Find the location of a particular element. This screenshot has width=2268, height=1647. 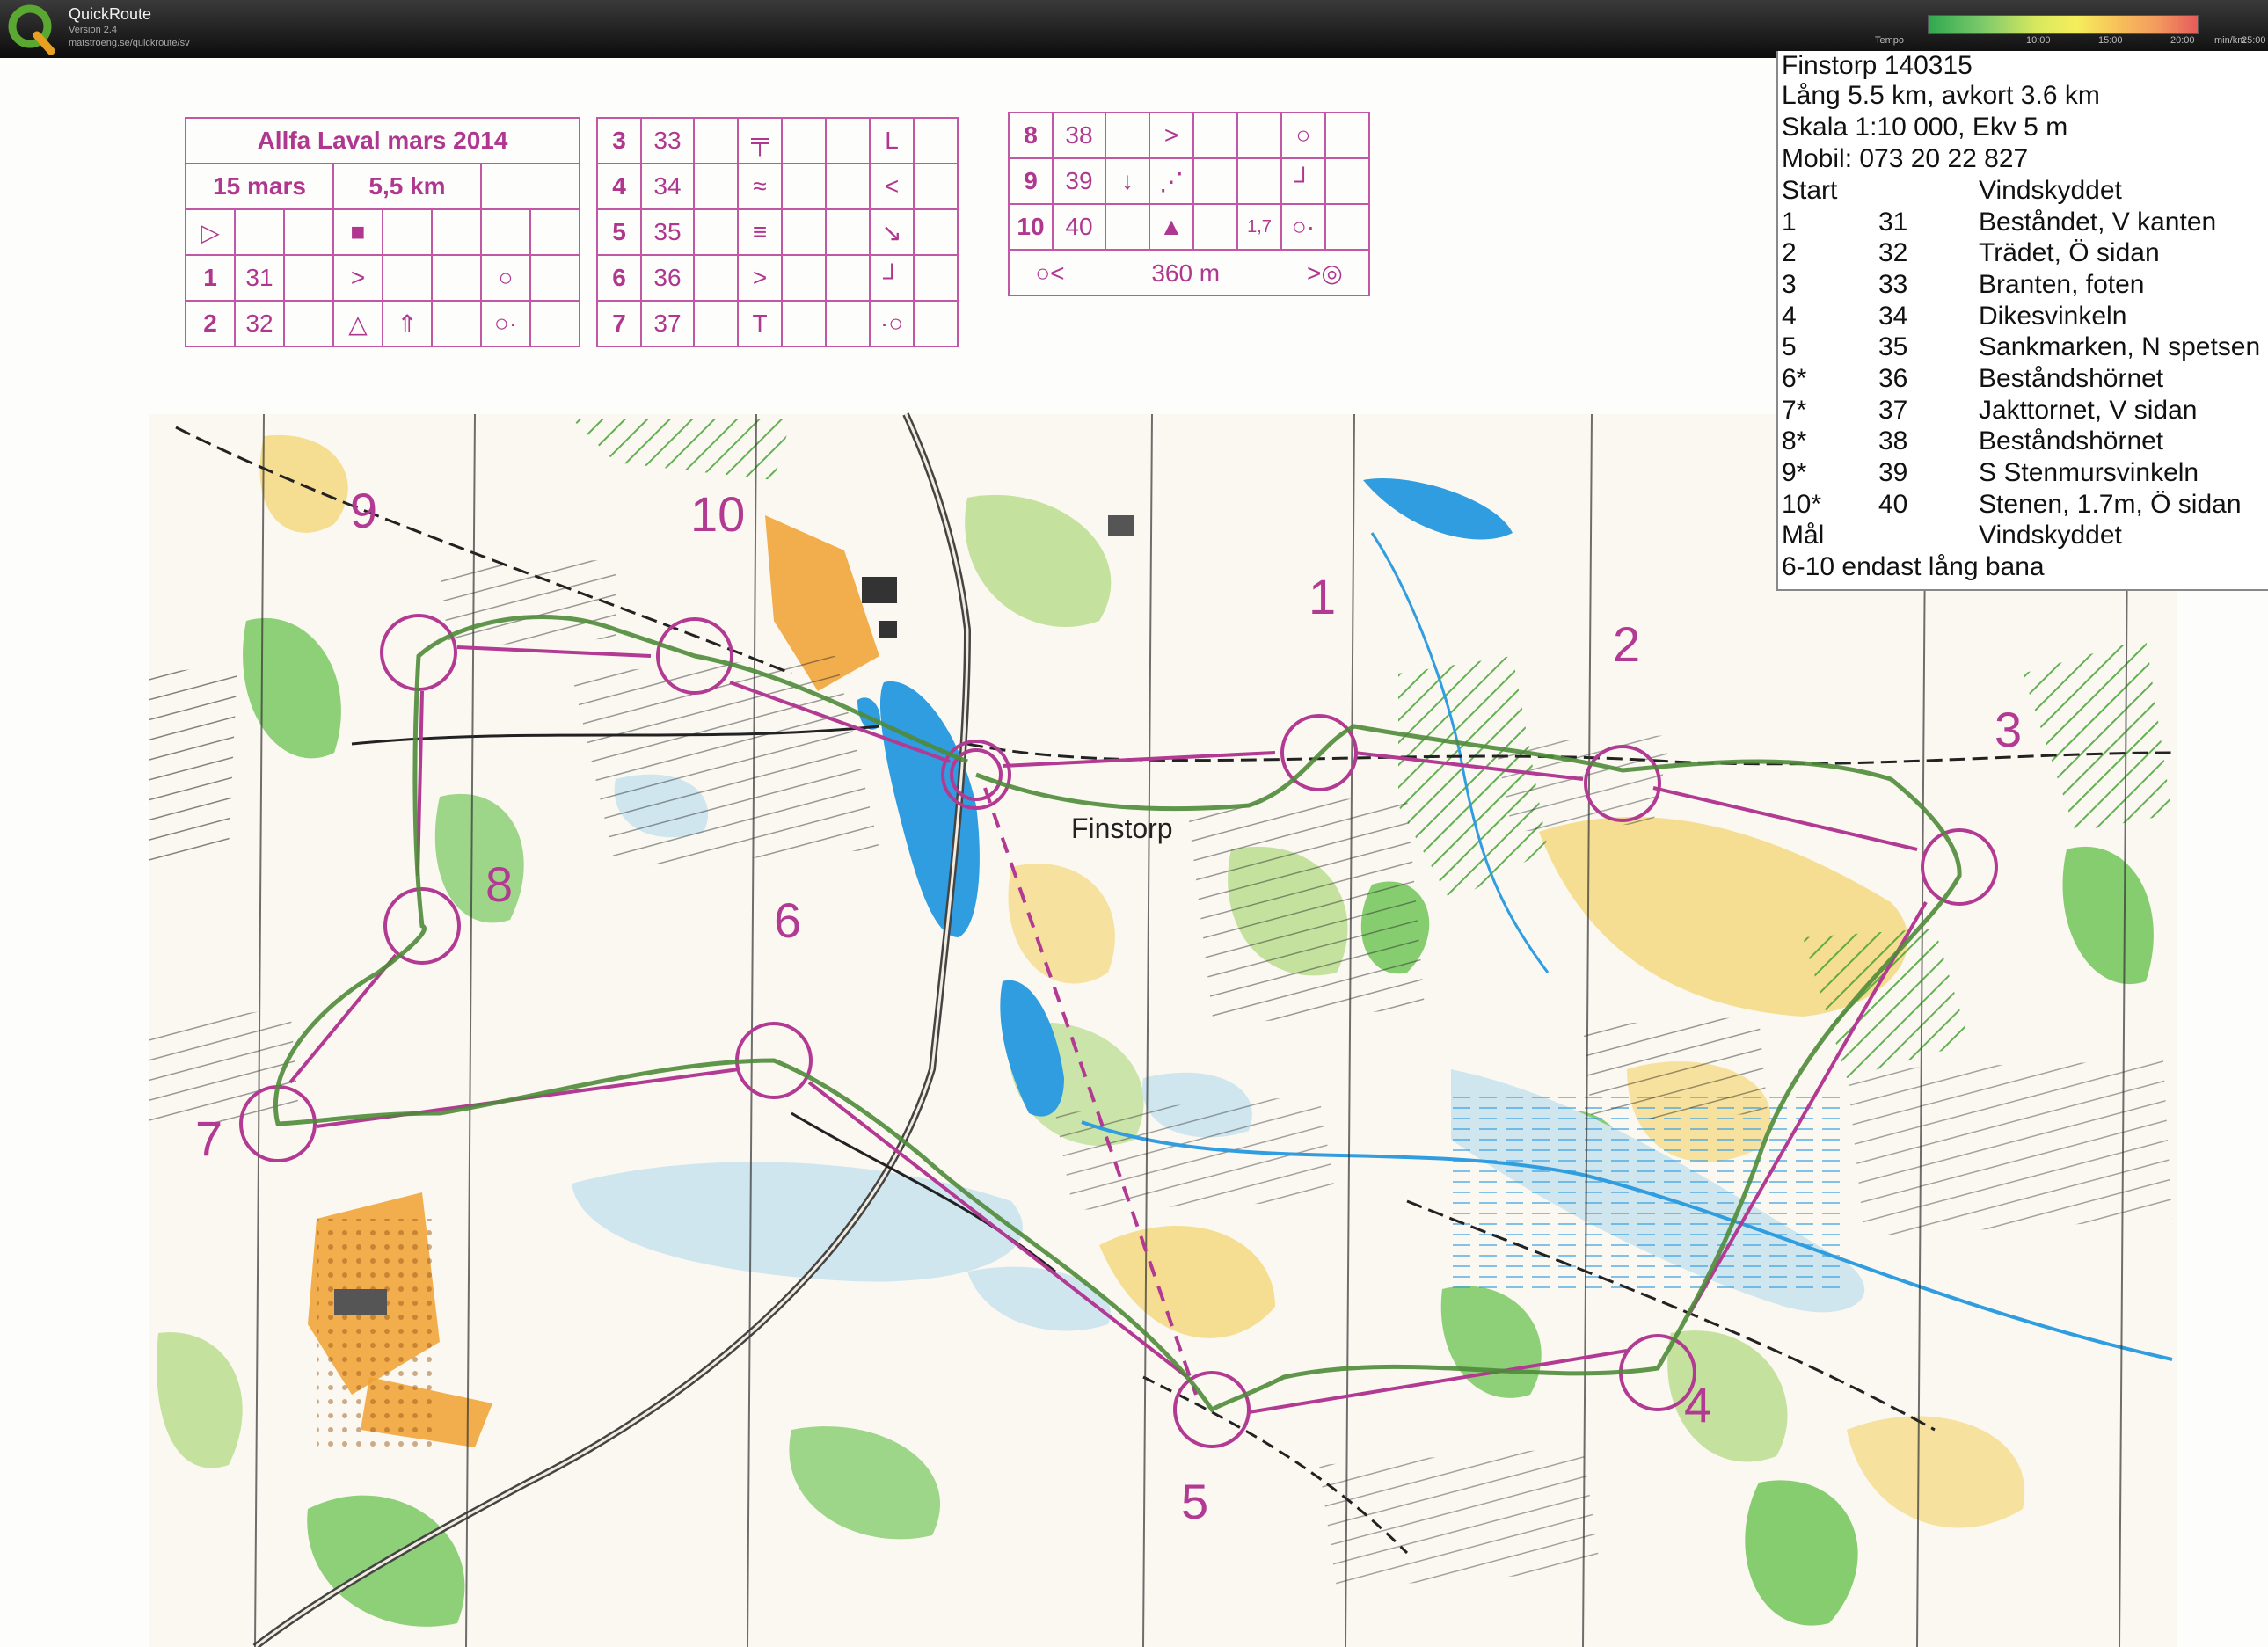

card-row-number: 8 is located at coordinates (1031, 135).